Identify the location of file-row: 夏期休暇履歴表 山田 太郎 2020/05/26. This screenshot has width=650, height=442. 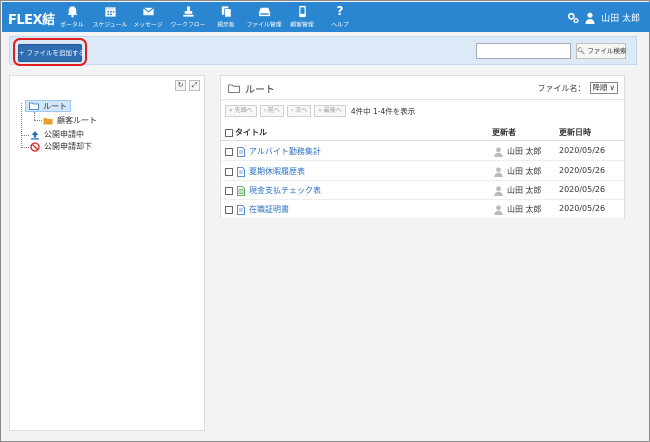
(422, 171).